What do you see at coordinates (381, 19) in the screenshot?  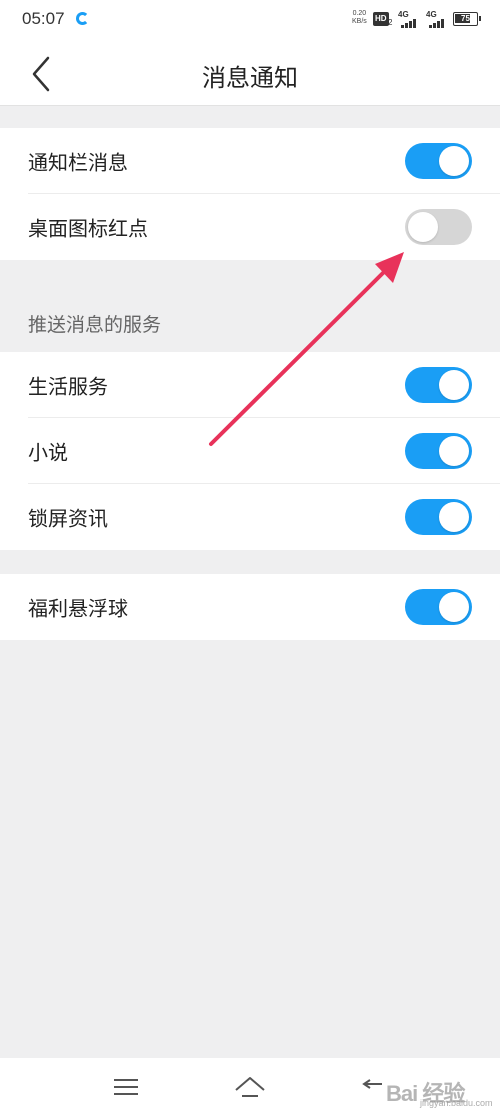 I see `hd-voice-icon: HD` at bounding box center [381, 19].